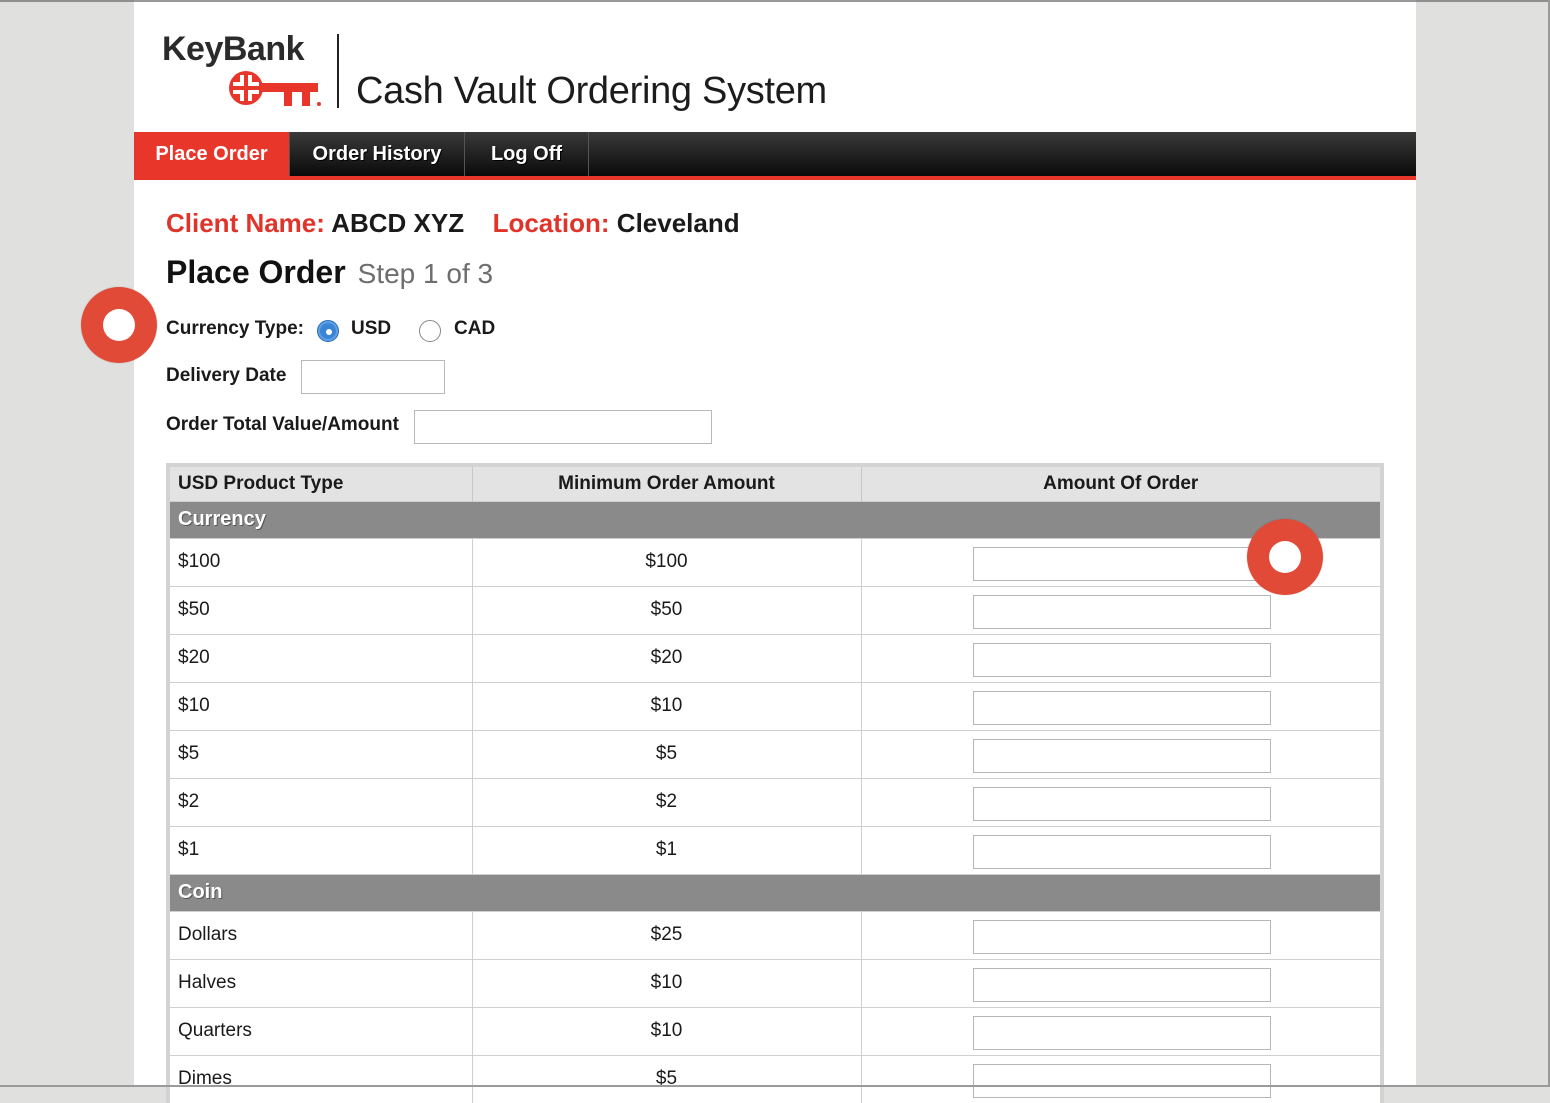 The height and width of the screenshot is (1103, 1550). I want to click on table-row: $20 $20, so click(775, 657).